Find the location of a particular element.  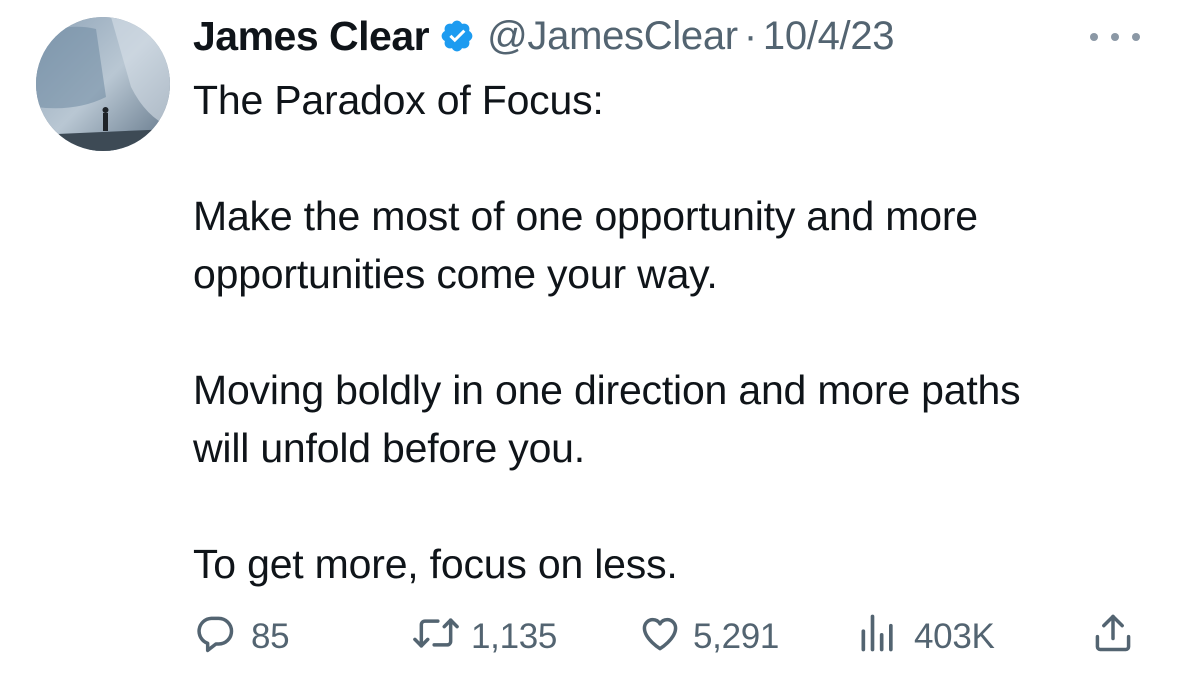

like-button: 5,291 is located at coordinates (708, 637).